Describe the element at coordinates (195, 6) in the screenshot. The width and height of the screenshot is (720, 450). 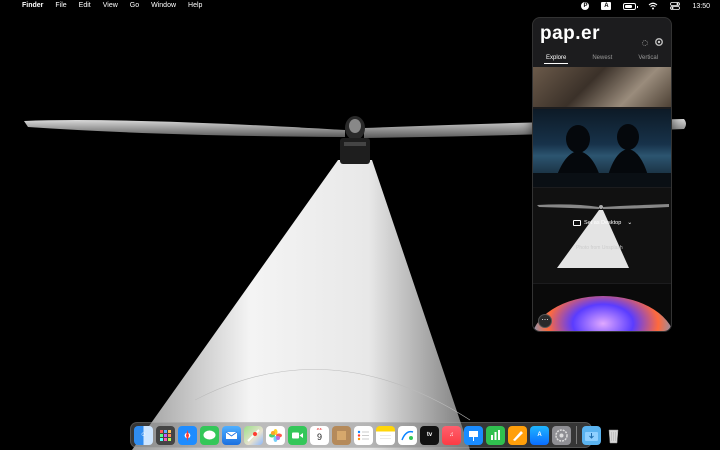
I see `menu-help: Help` at that location.